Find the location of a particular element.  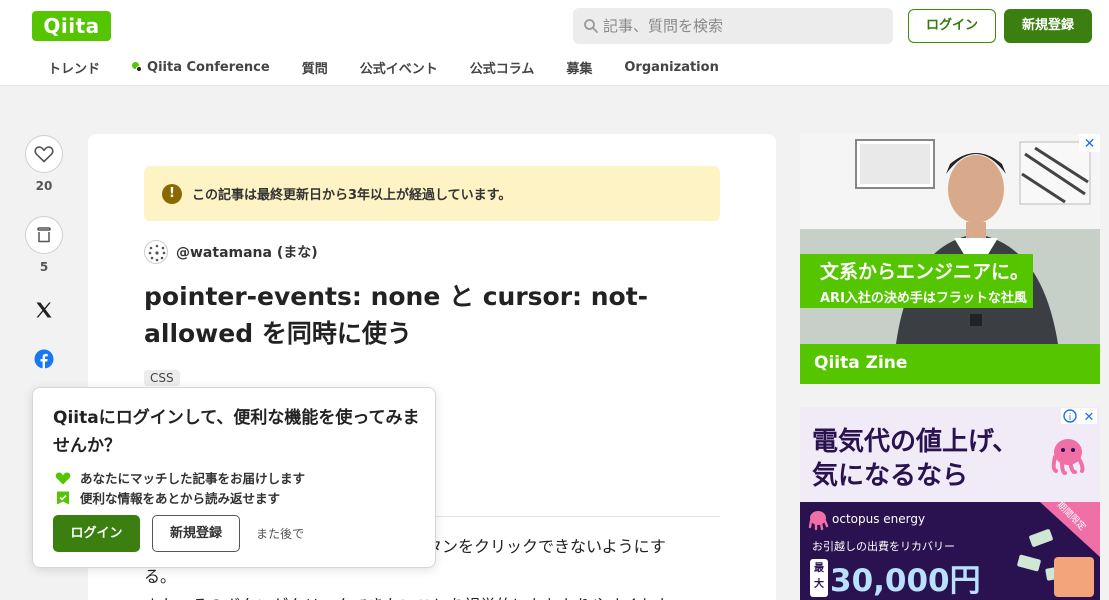

ad2-amount: 30,000円 is located at coordinates (905, 581).